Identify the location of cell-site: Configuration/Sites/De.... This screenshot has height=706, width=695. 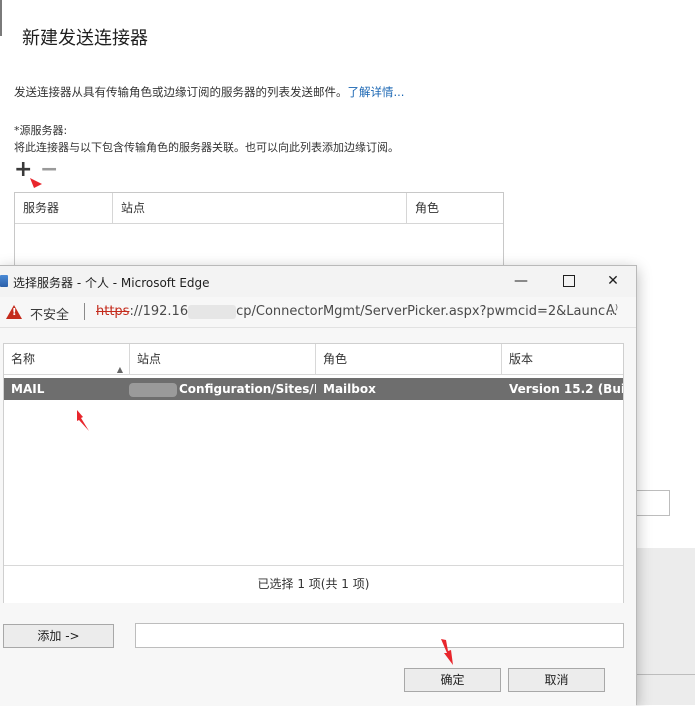
(219, 389).